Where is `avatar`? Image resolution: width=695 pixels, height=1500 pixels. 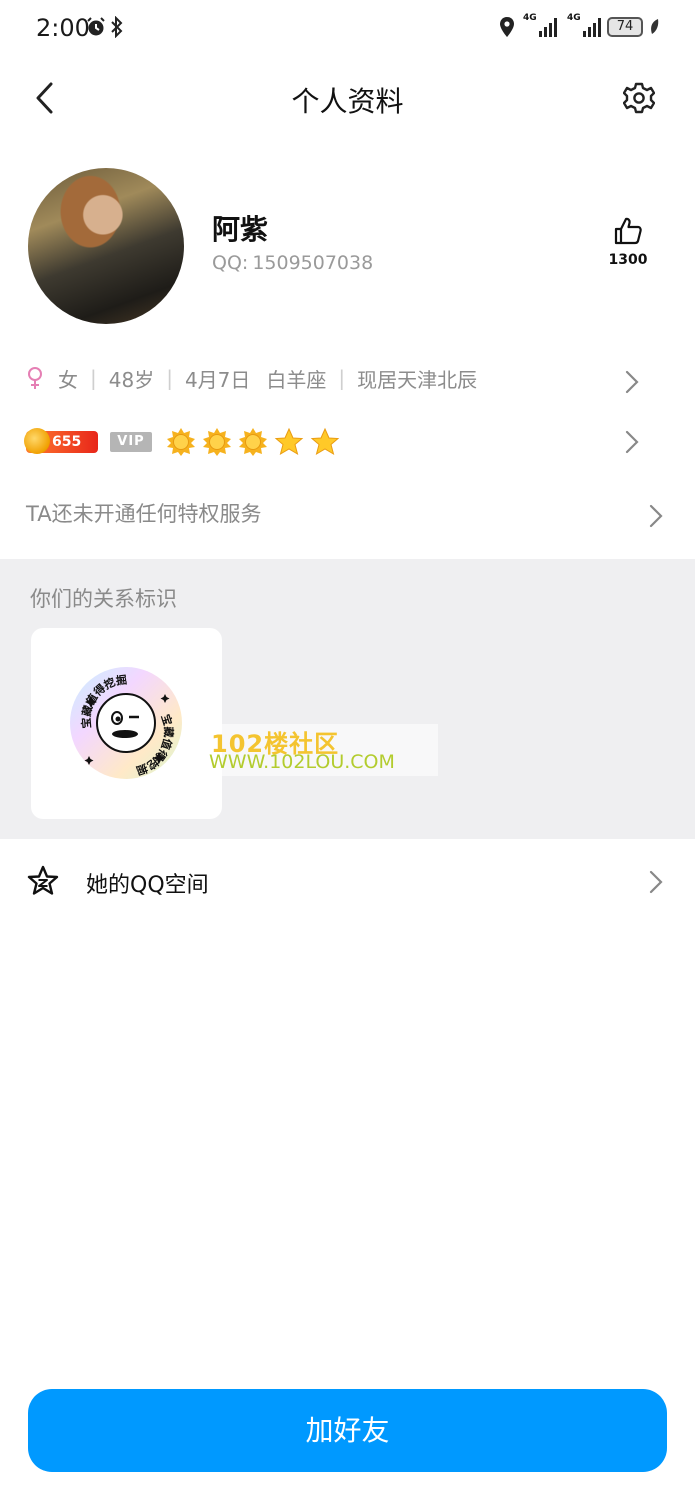 avatar is located at coordinates (106, 246).